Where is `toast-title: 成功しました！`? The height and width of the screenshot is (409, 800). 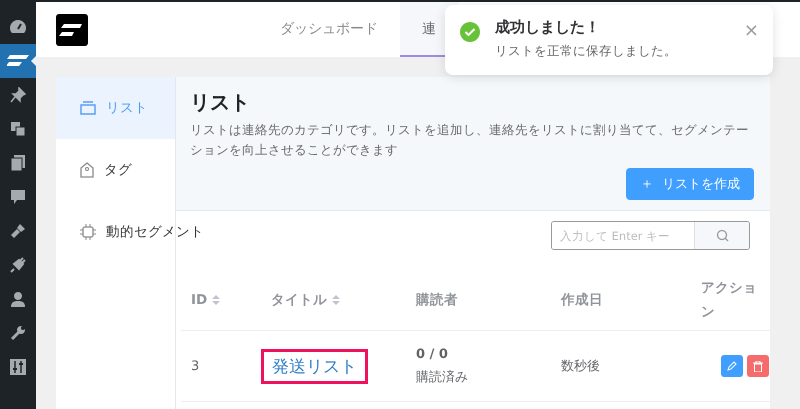 toast-title: 成功しました！ is located at coordinates (548, 27).